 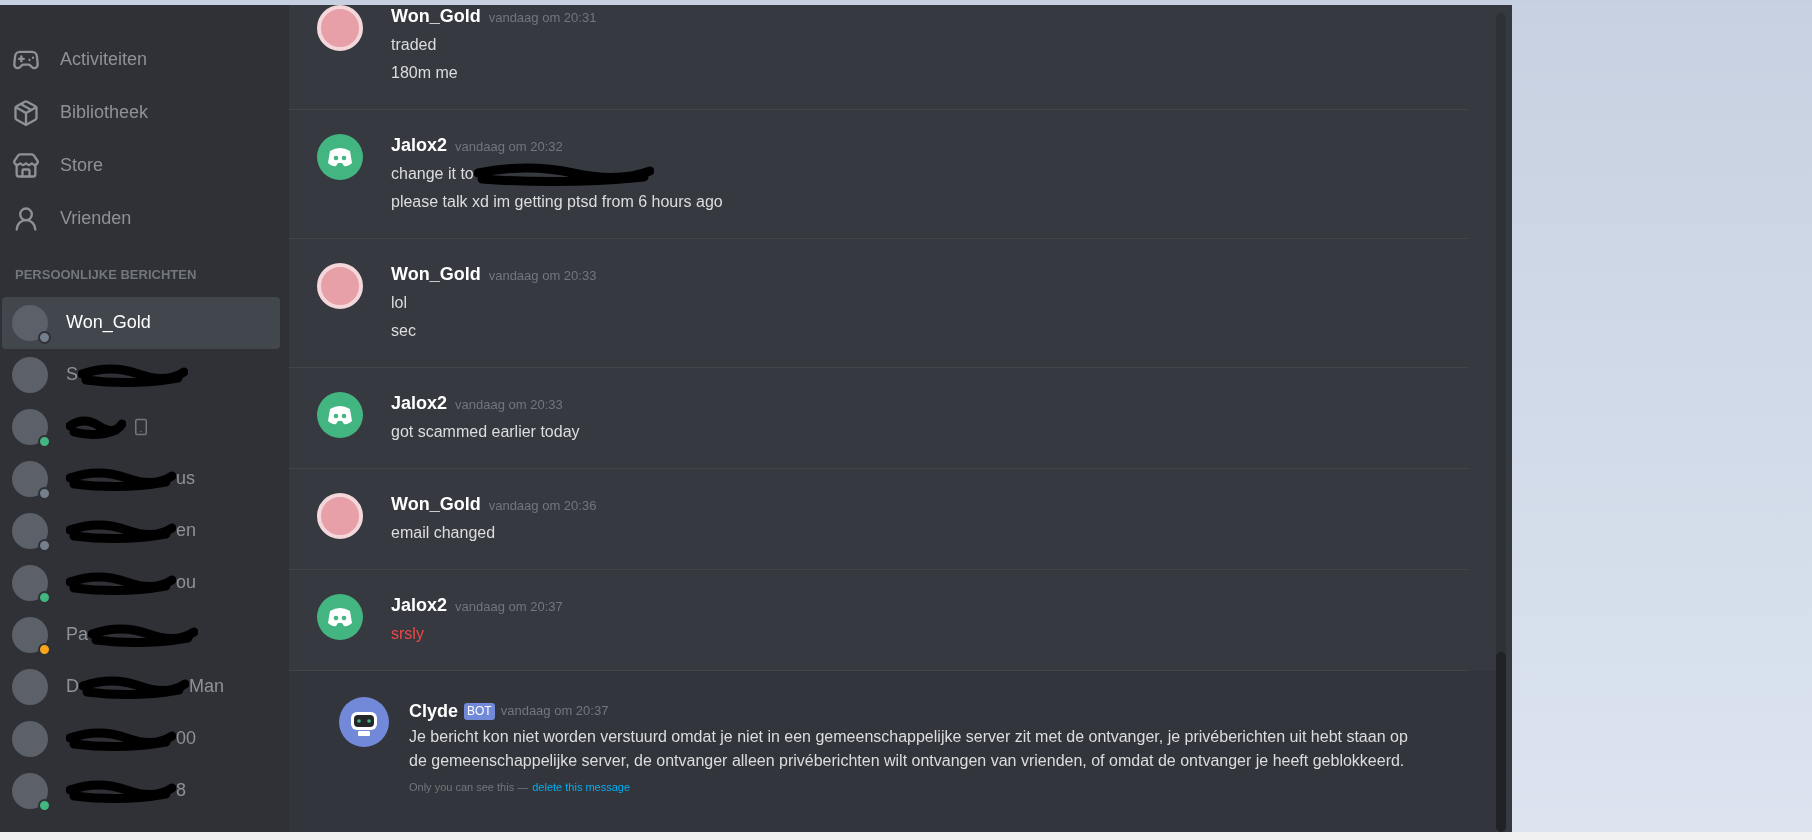 What do you see at coordinates (364, 722) in the screenshot?
I see `robot-avatar-icon` at bounding box center [364, 722].